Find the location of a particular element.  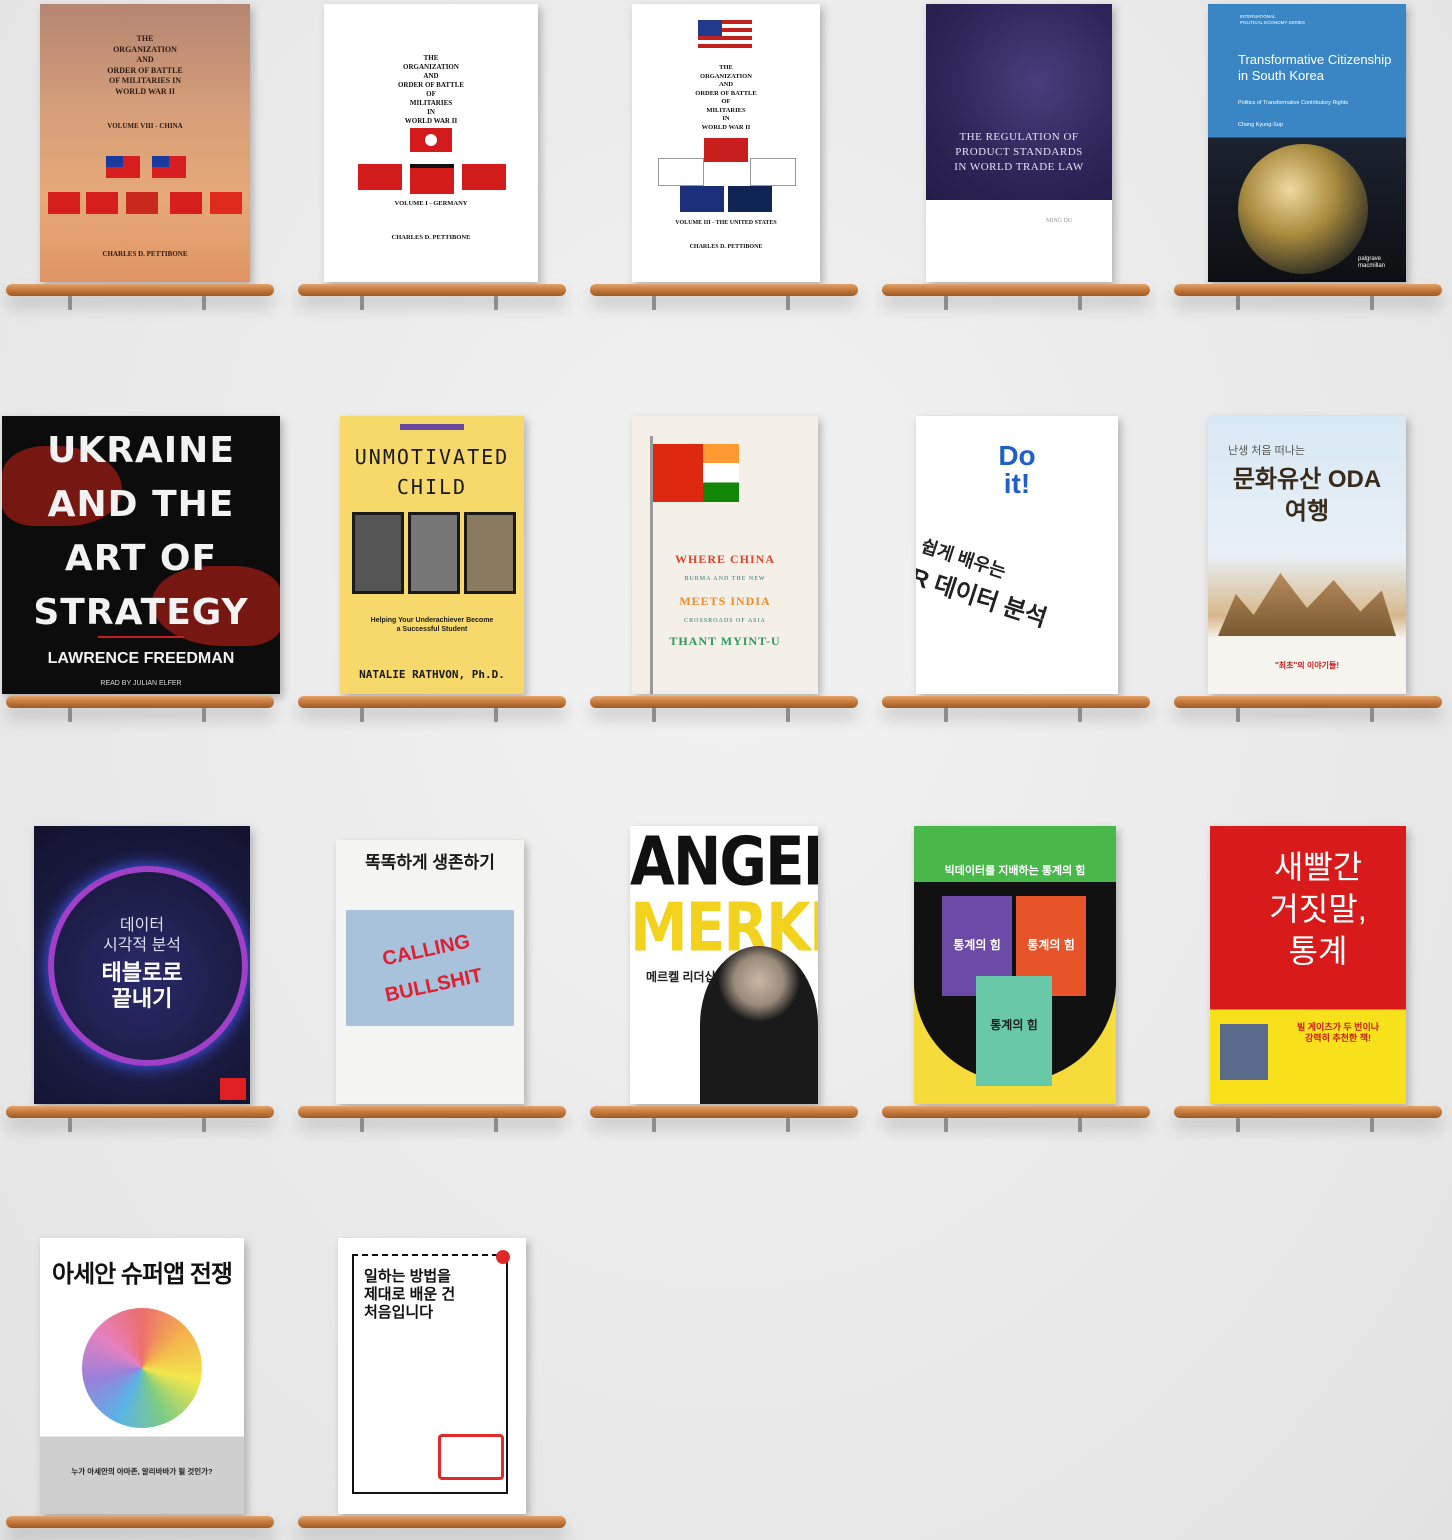

divider is located at coordinates (141, 637).